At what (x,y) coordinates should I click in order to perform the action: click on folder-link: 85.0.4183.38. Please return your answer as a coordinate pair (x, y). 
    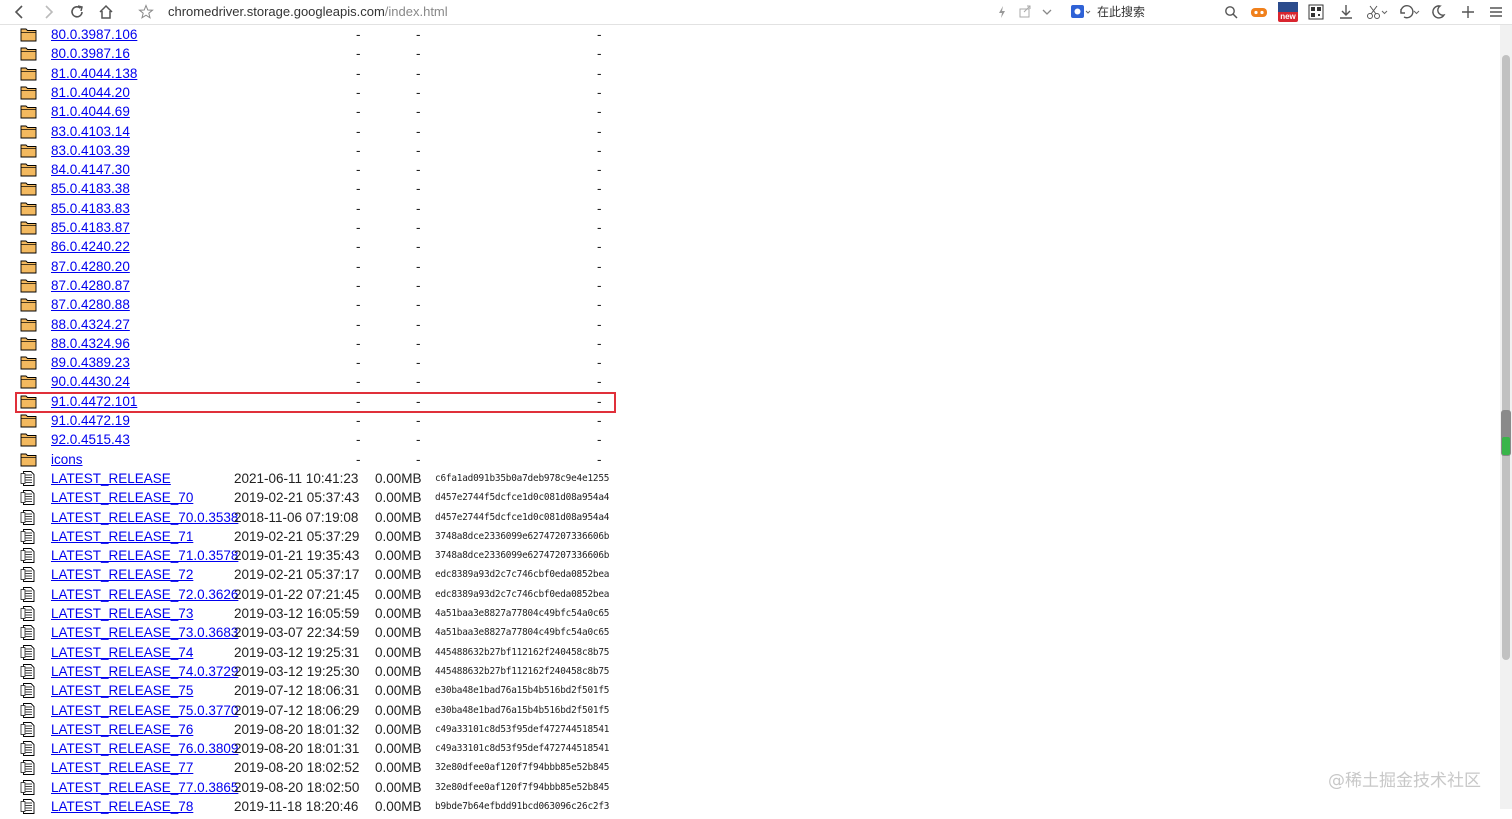
    Looking at the image, I should click on (90, 188).